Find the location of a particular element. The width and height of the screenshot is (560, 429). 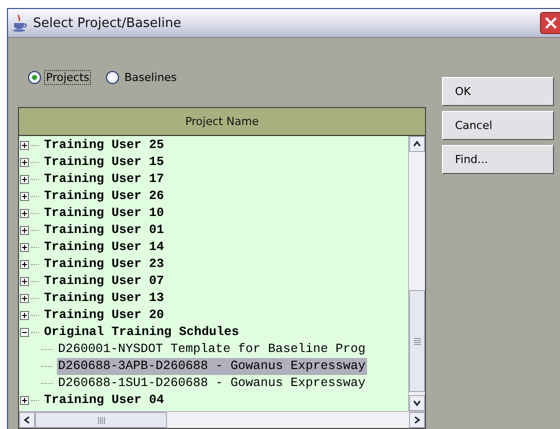

scroll-right-button is located at coordinates (417, 420).